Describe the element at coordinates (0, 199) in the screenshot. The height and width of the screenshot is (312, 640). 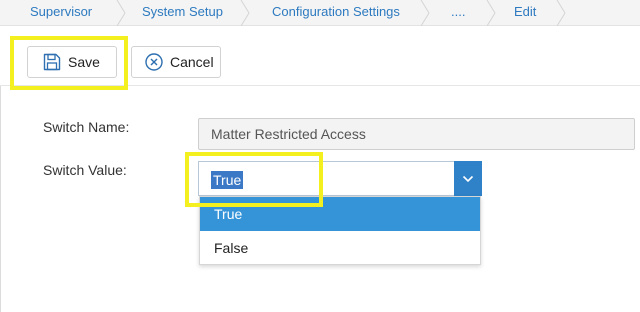
I see `panel-border` at that location.